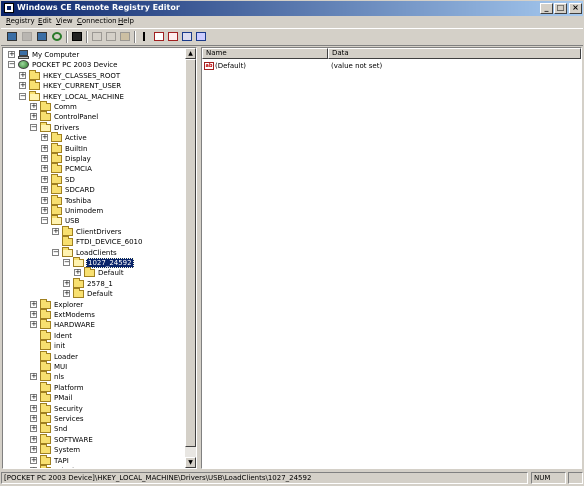 The image size is (584, 486). Describe the element at coordinates (94, 231) in the screenshot. I see `tree-node: + ClientDrivers` at that location.